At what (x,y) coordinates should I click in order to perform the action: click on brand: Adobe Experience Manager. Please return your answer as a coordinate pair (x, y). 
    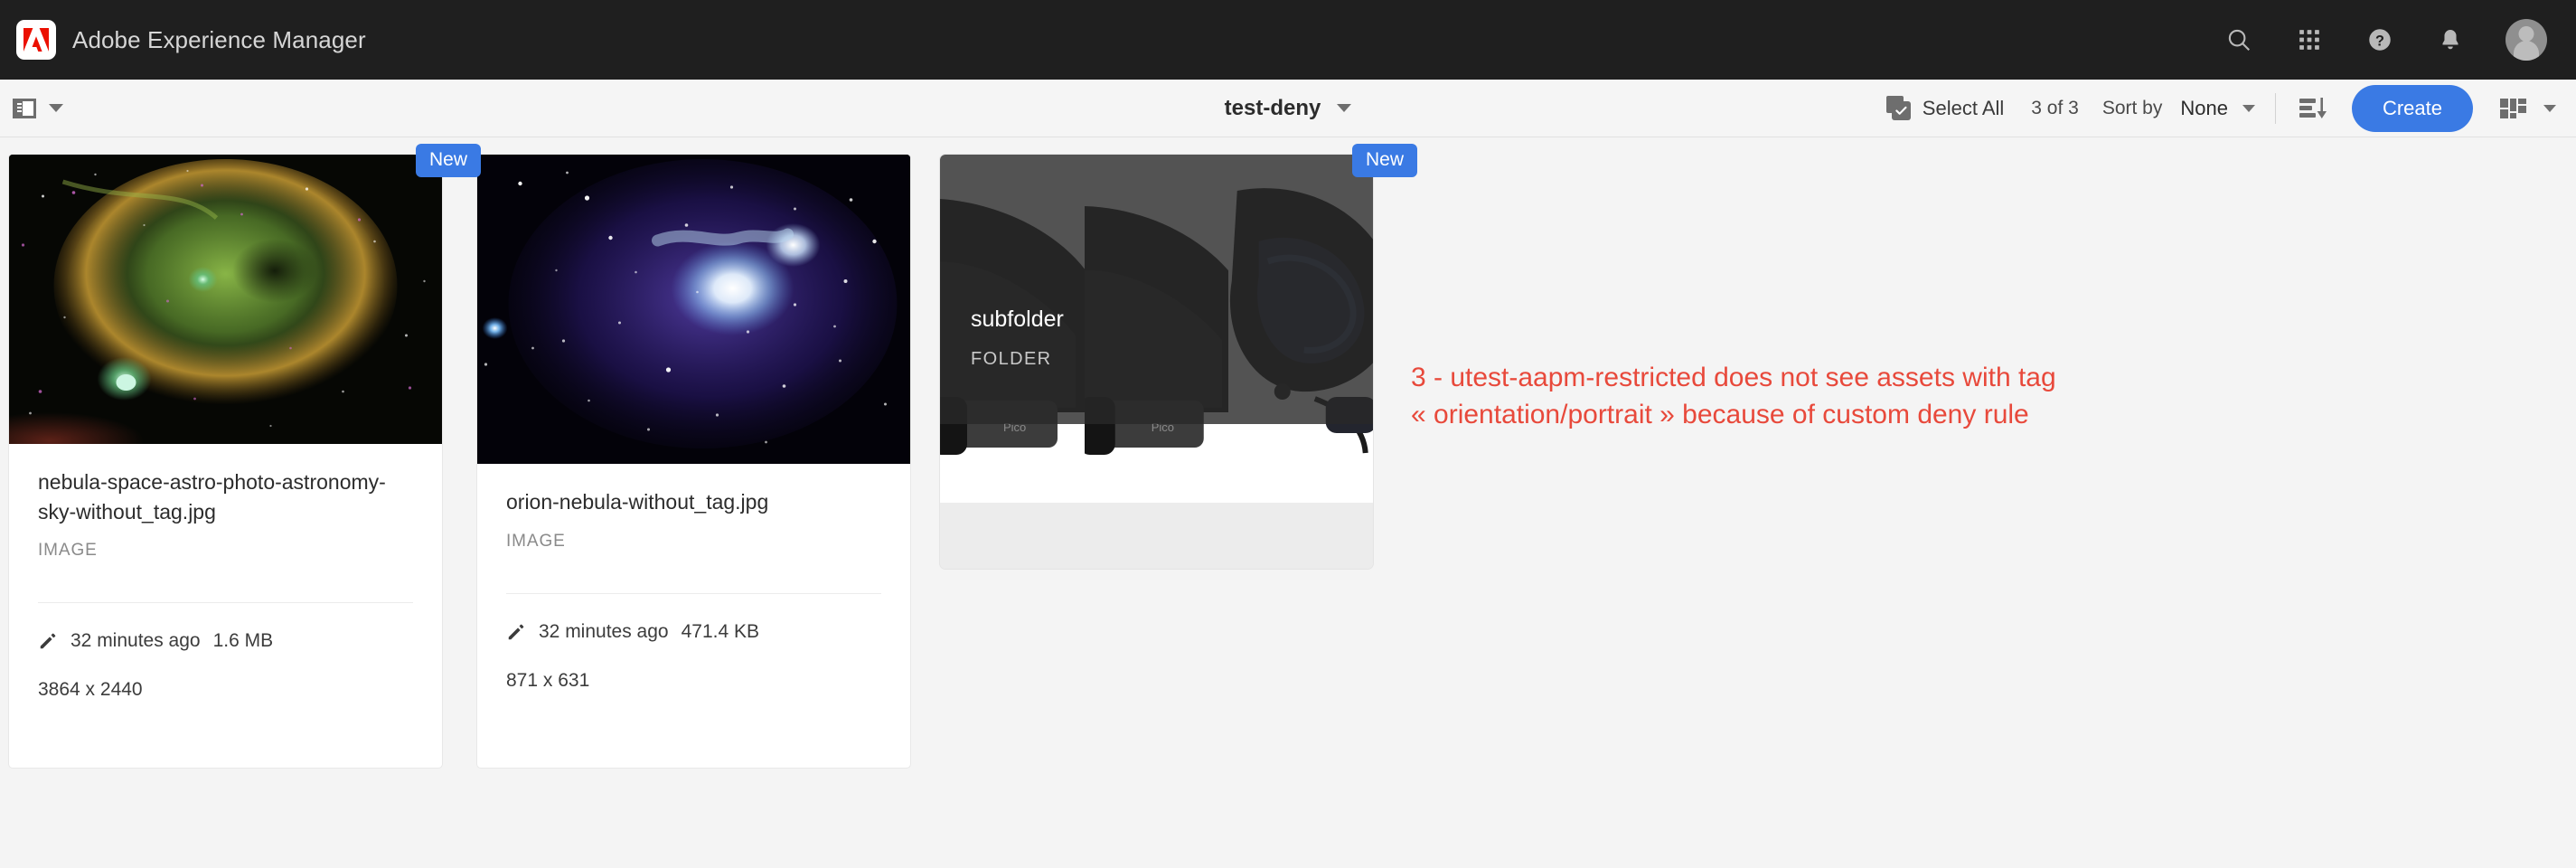
    Looking at the image, I should click on (191, 40).